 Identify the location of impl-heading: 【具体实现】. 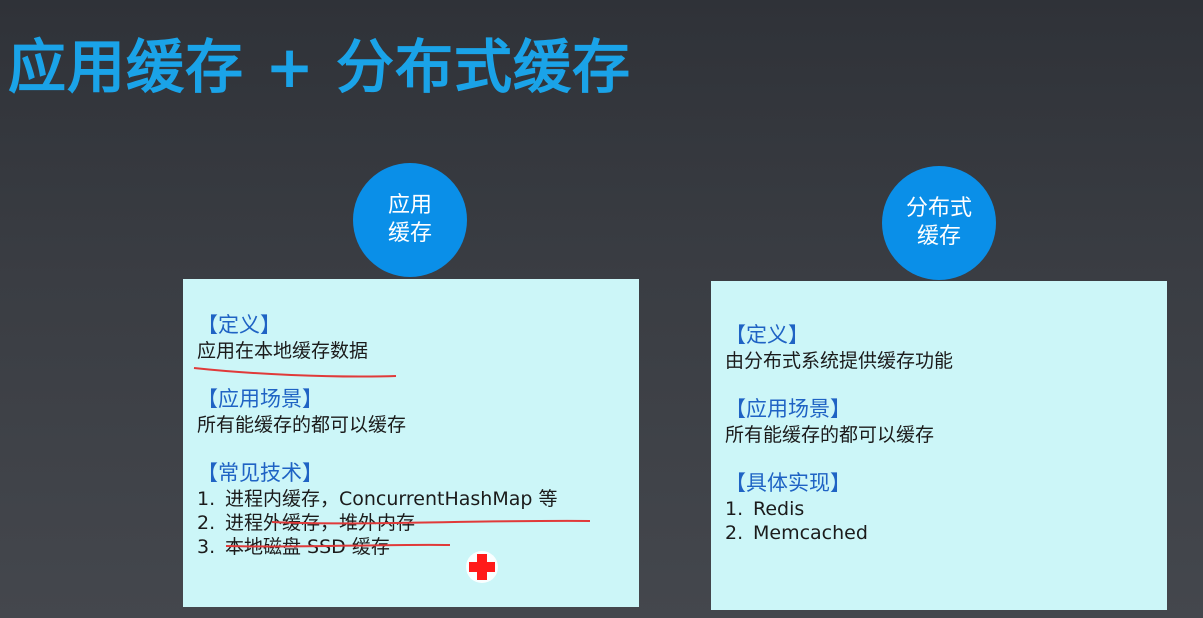
(788, 483).